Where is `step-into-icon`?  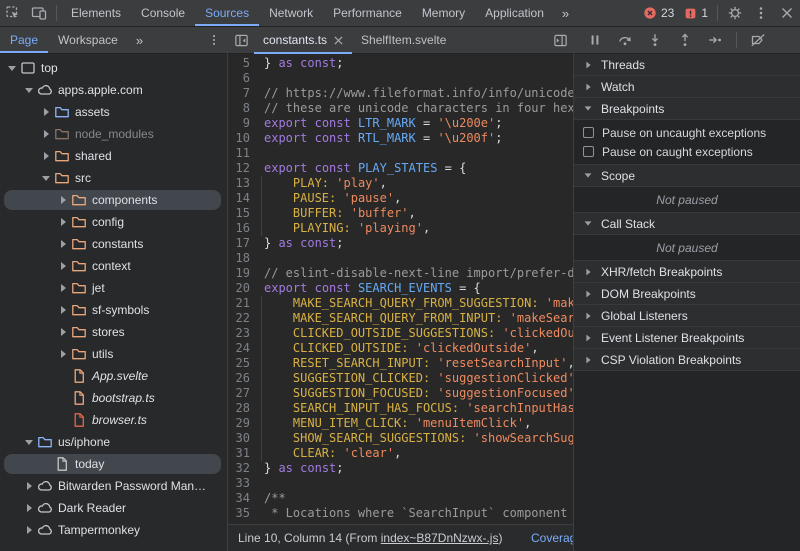
step-into-icon is located at coordinates (655, 40).